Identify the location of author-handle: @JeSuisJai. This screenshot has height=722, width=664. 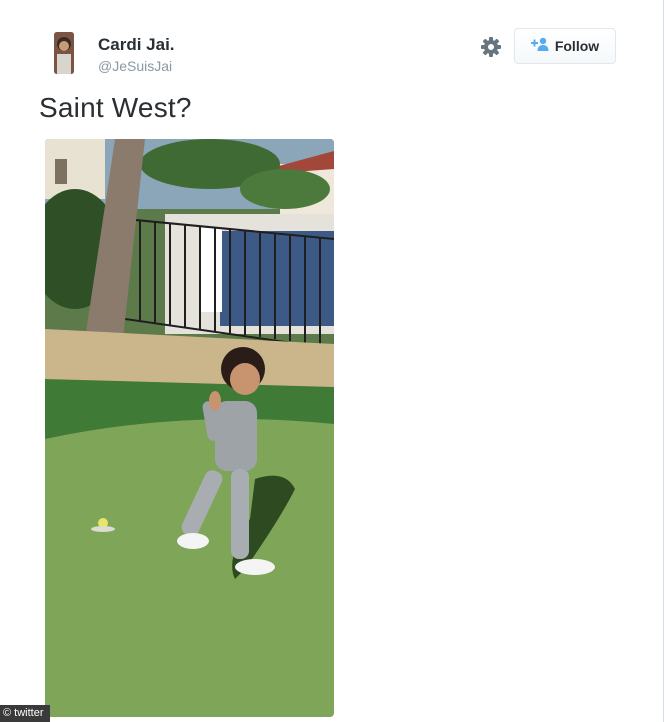
(135, 66).